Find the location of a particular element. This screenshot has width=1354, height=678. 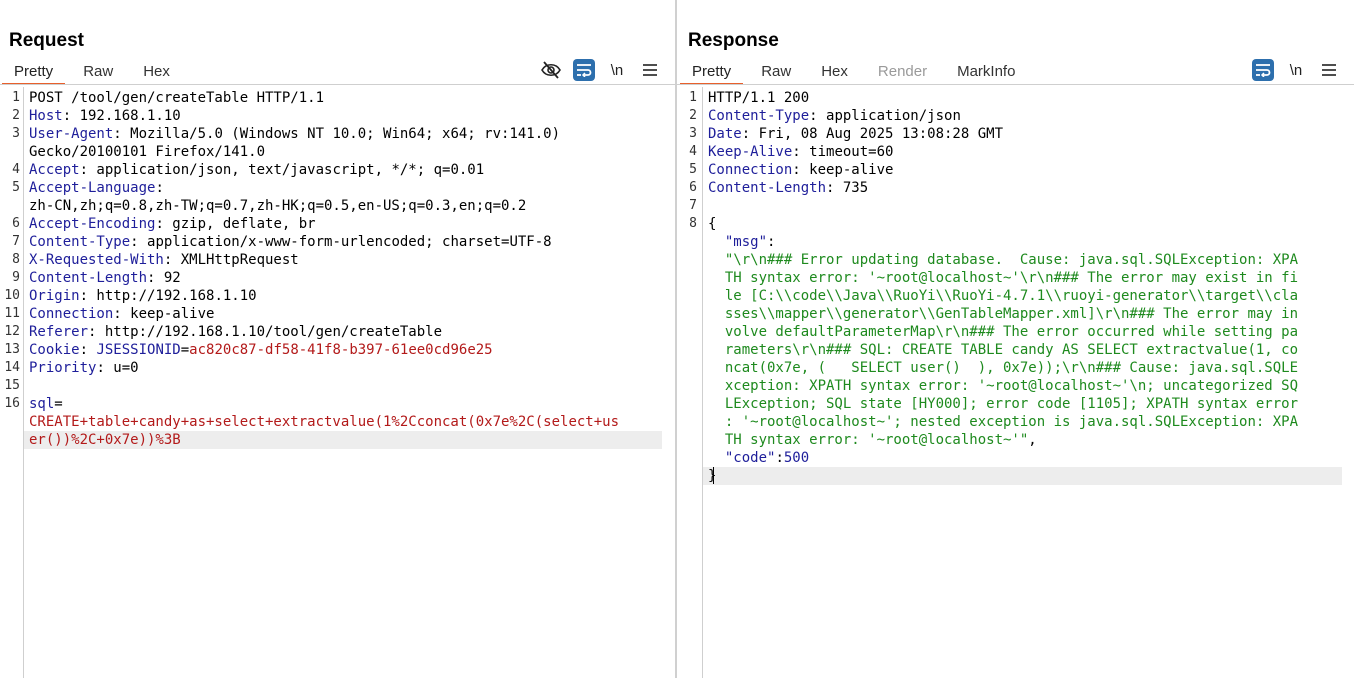

header-name: Origin is located at coordinates (54, 296).